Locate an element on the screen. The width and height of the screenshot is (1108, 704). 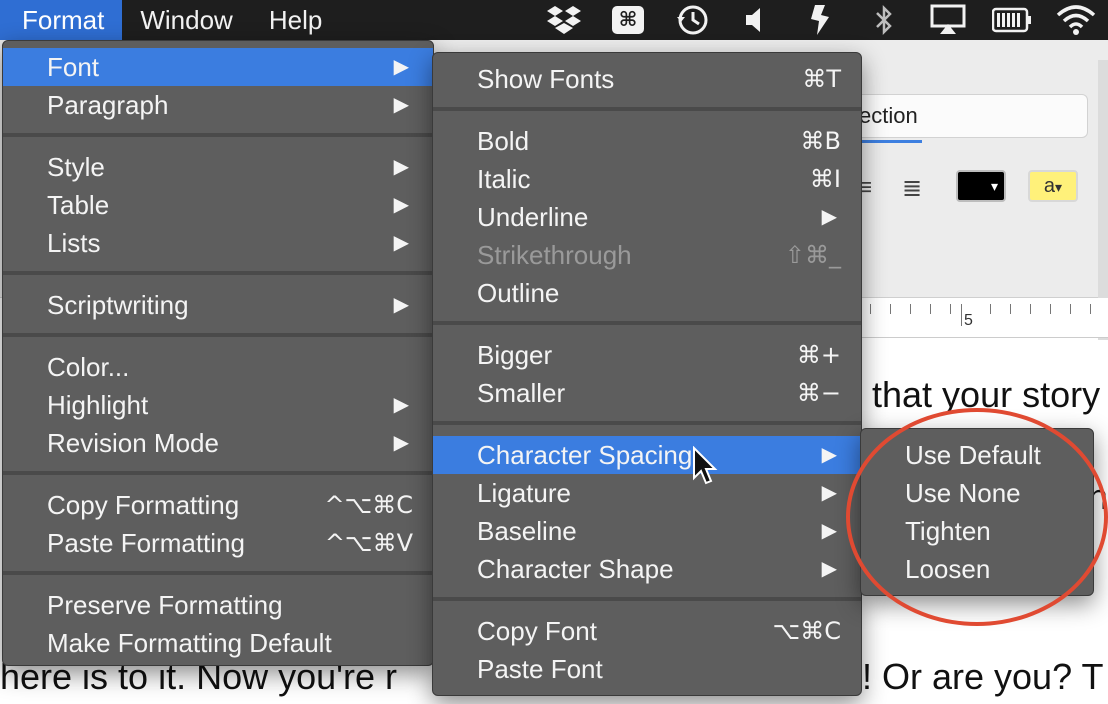
tool-icon is located at coordinates (820, 20).